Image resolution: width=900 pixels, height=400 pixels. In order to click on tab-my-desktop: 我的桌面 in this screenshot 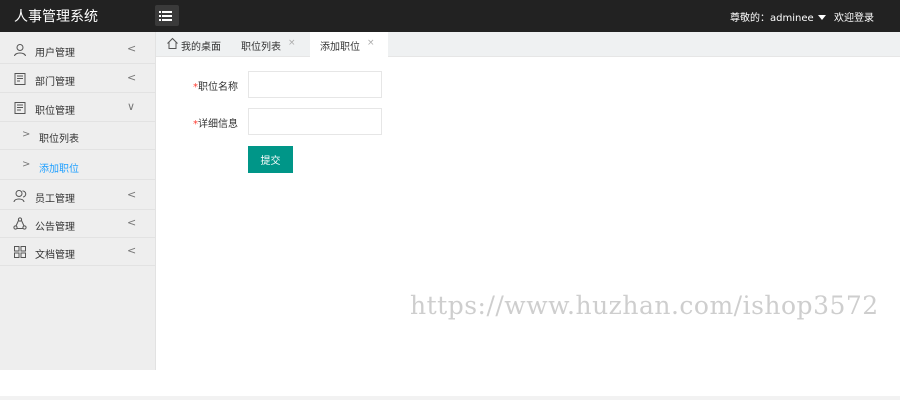, I will do `click(193, 44)`.